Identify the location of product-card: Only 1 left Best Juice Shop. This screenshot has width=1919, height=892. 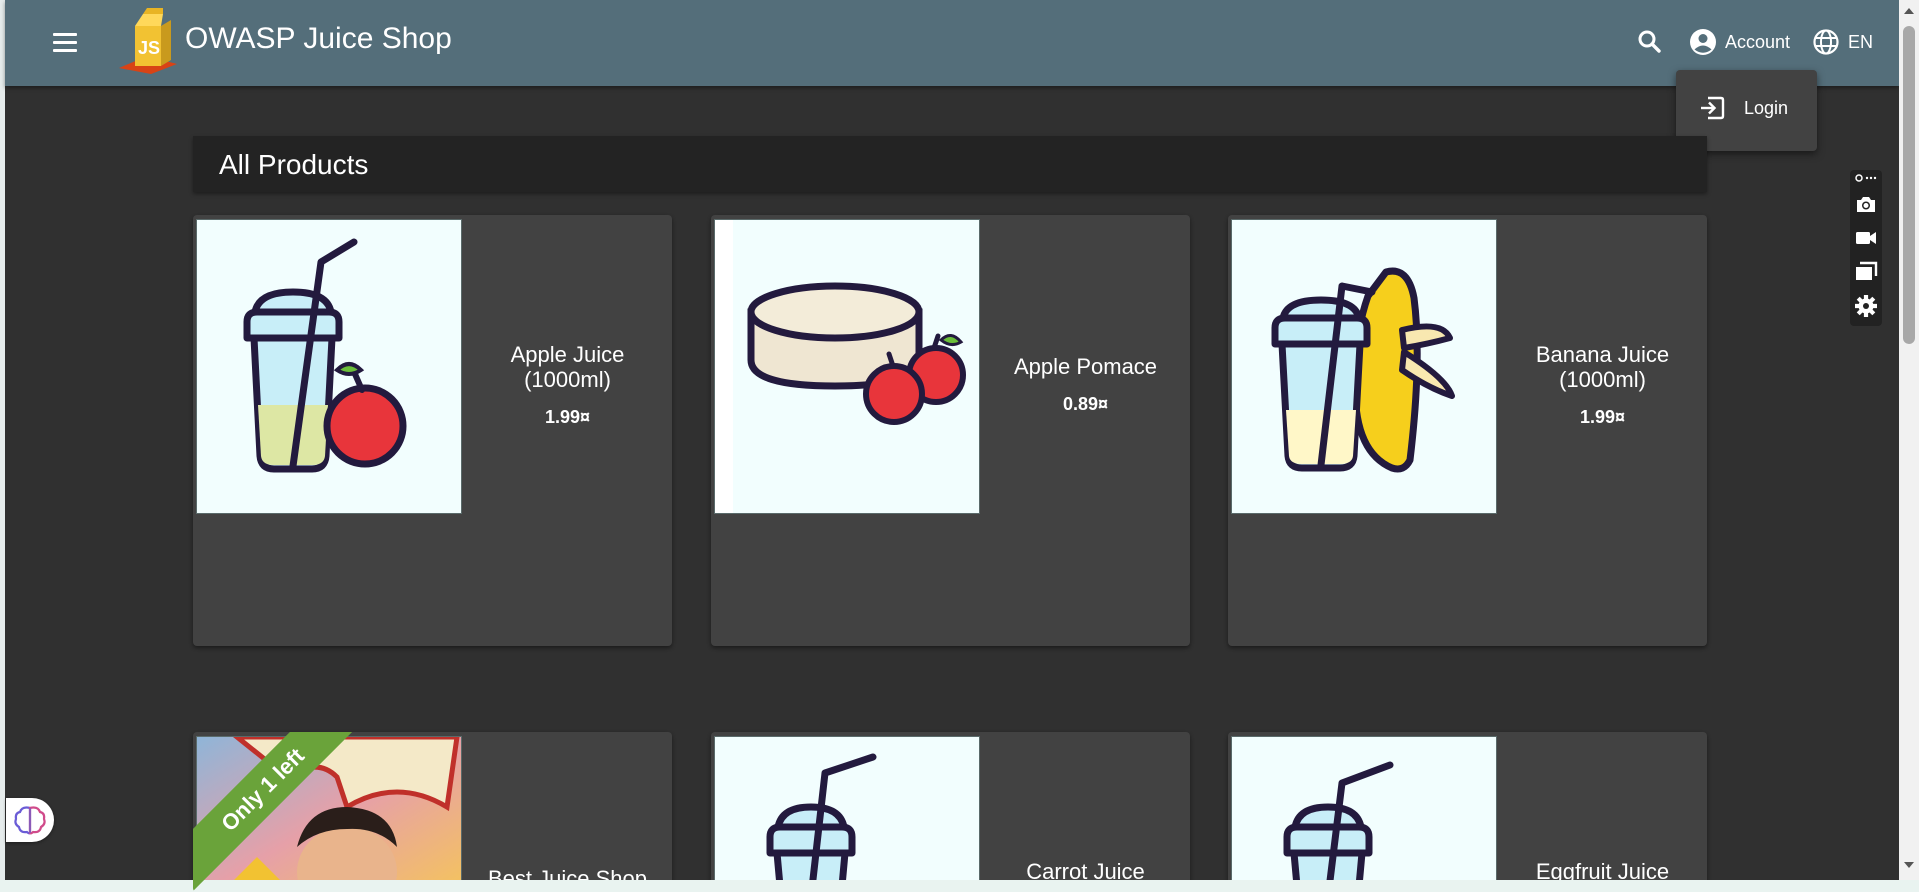
(432, 812).